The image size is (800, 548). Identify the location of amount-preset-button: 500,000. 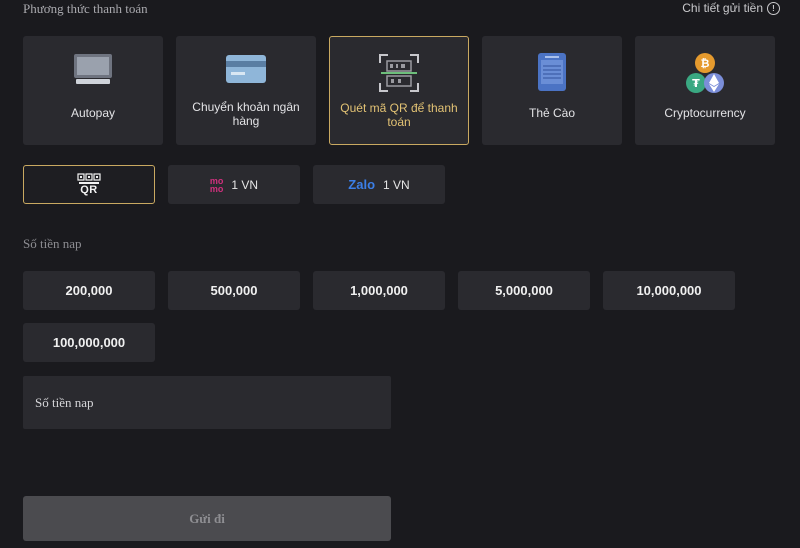
(234, 290).